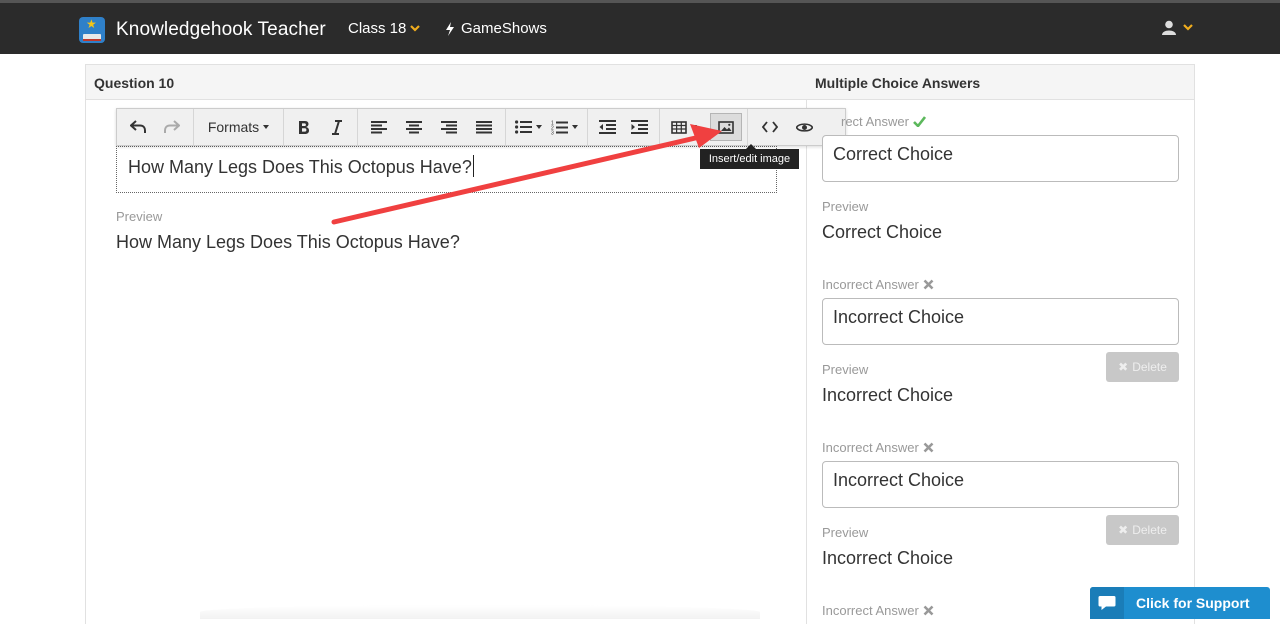 The width and height of the screenshot is (1280, 624). I want to click on align-right-icon, so click(448, 126).